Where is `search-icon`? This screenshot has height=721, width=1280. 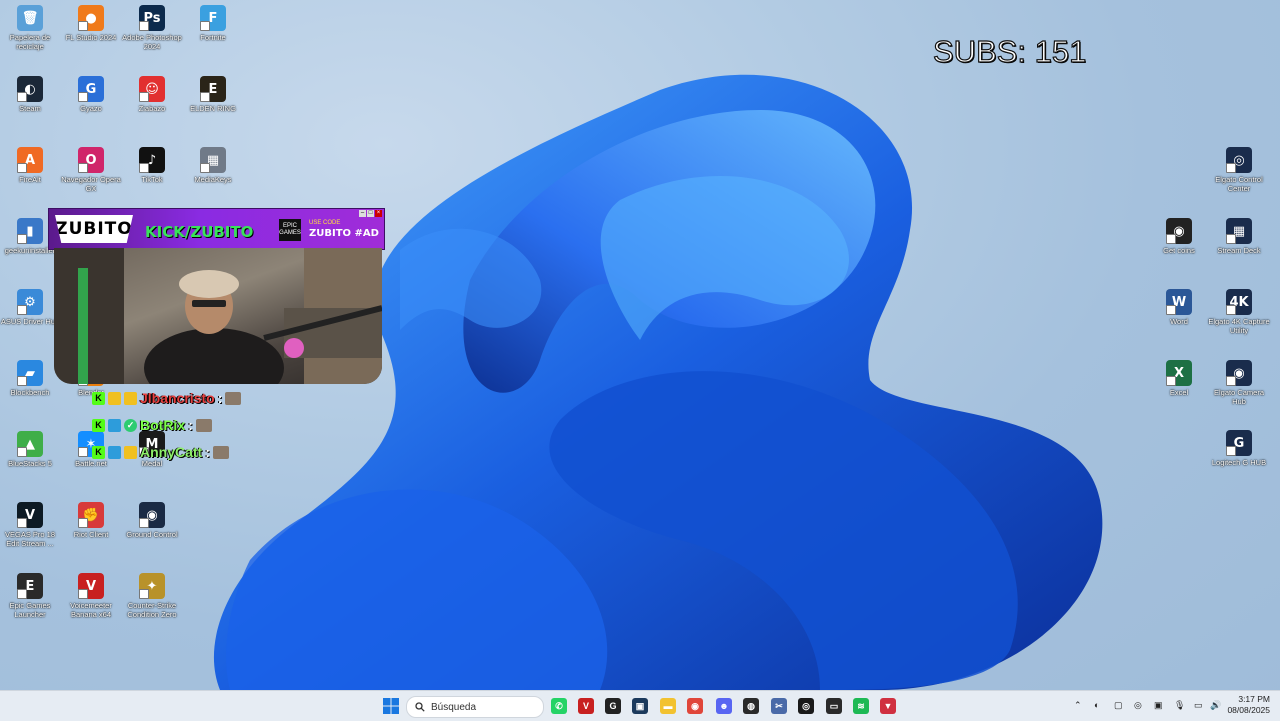 search-icon is located at coordinates (420, 707).